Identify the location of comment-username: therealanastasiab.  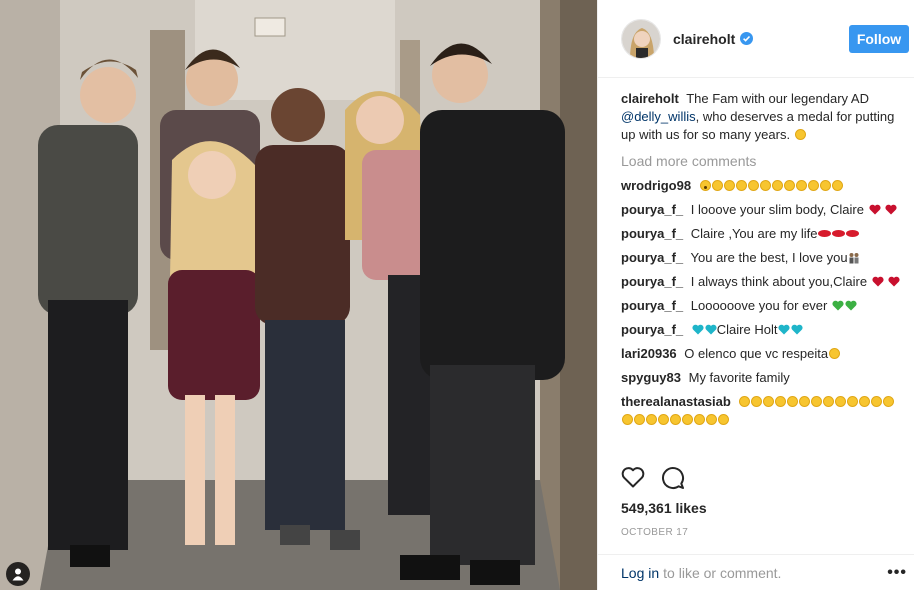
(676, 401).